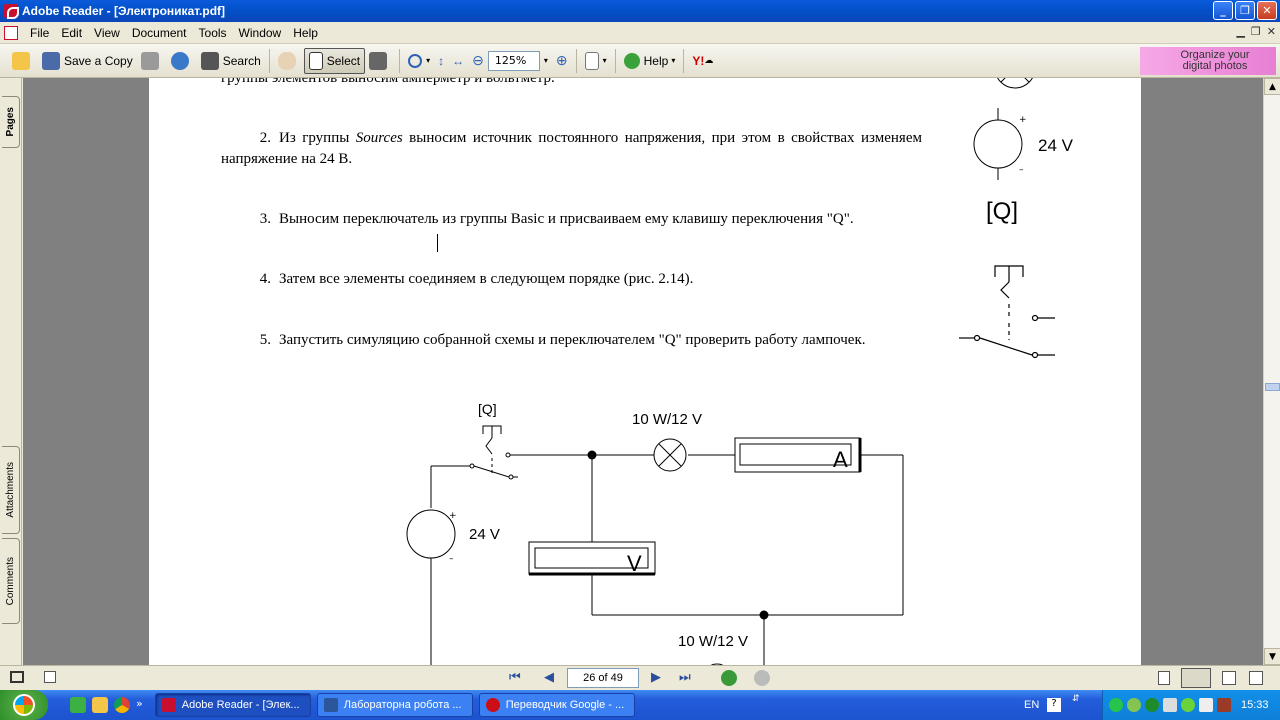 The width and height of the screenshot is (1280, 720). I want to click on folder-icon, so click(21, 60).